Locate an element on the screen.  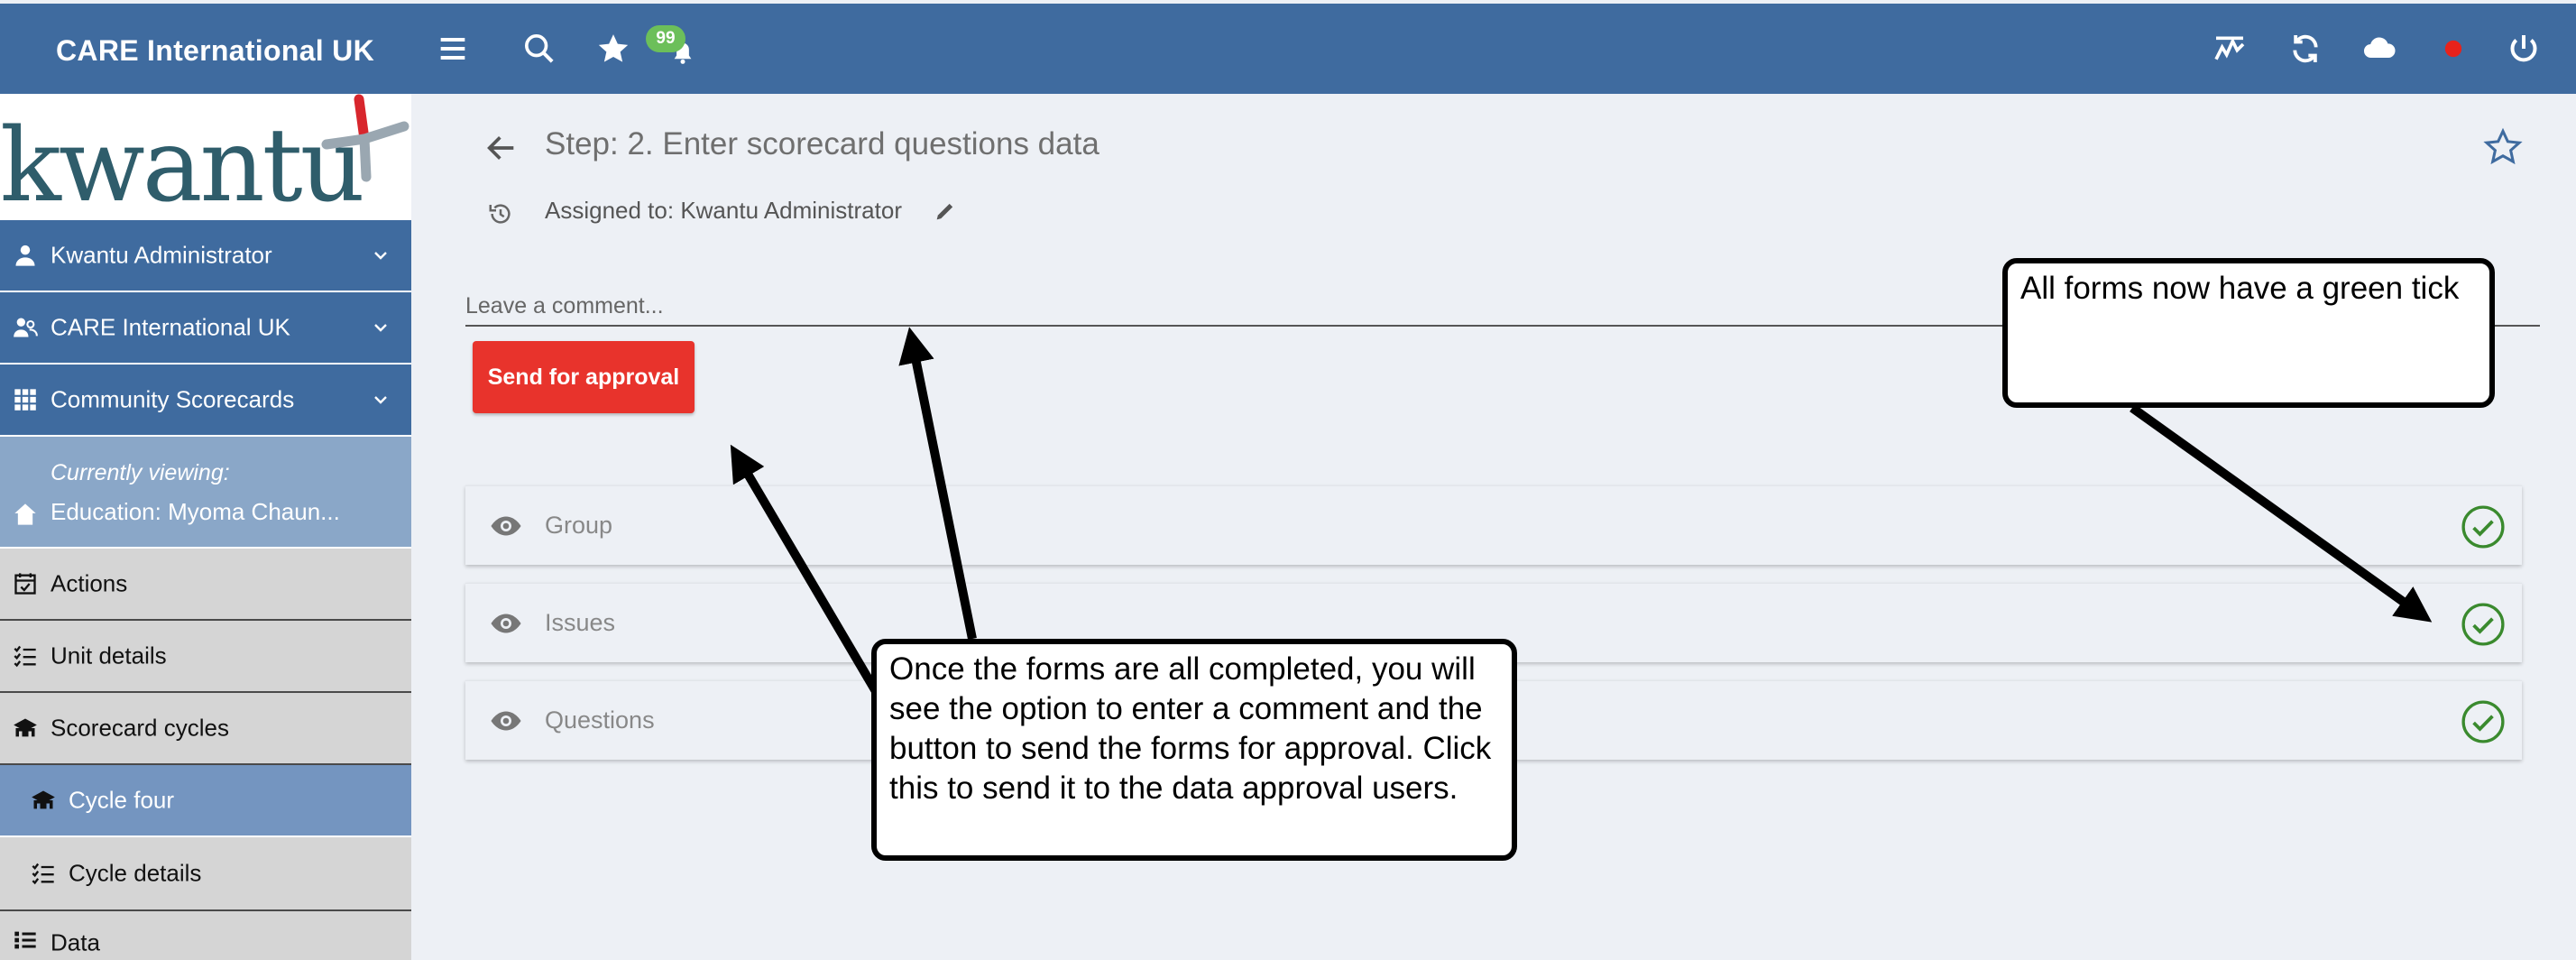
sidebar-item-label: Cycle four is located at coordinates (122, 800).